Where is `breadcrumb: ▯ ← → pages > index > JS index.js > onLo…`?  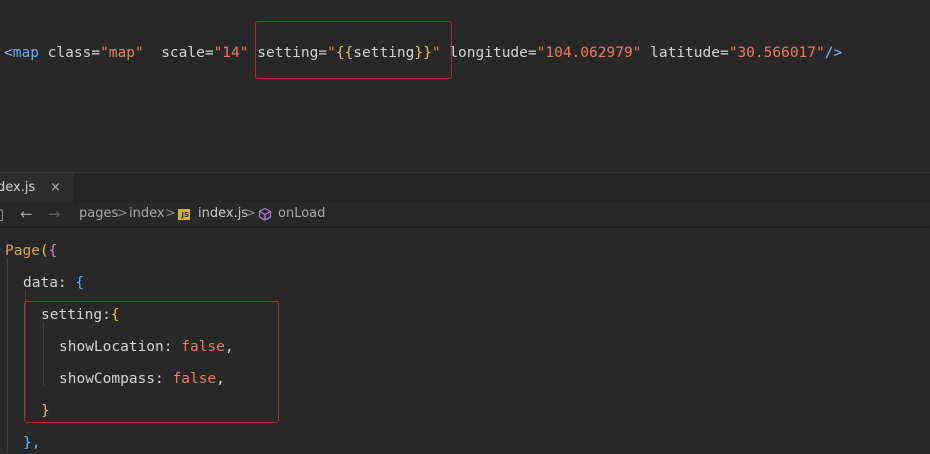
breadcrumb: ▯ ← → pages > index > JS index.js > onLo… is located at coordinates (465, 214).